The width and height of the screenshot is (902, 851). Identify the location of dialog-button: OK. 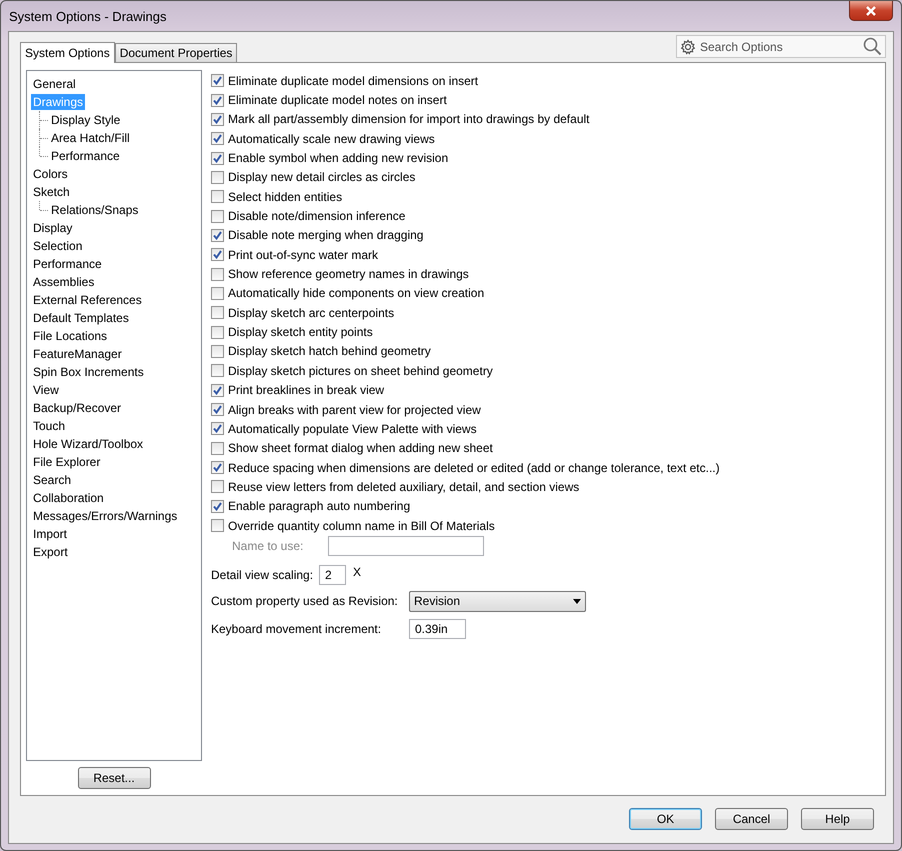
(665, 819).